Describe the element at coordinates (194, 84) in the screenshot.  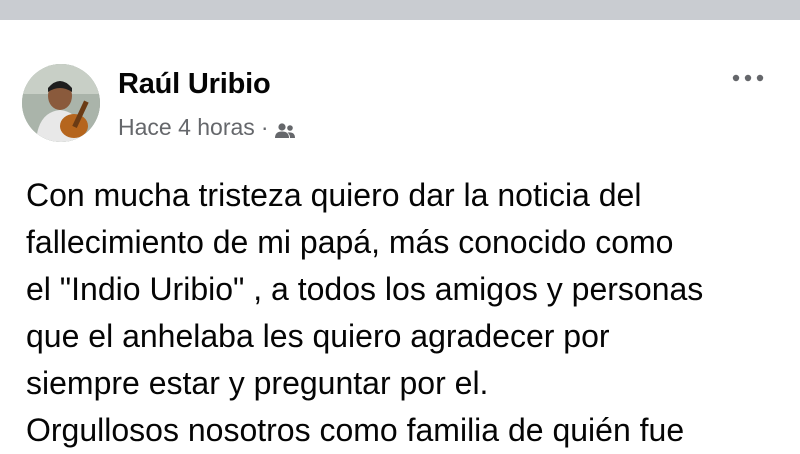
I see `author-name: Raúl Uribio` at that location.